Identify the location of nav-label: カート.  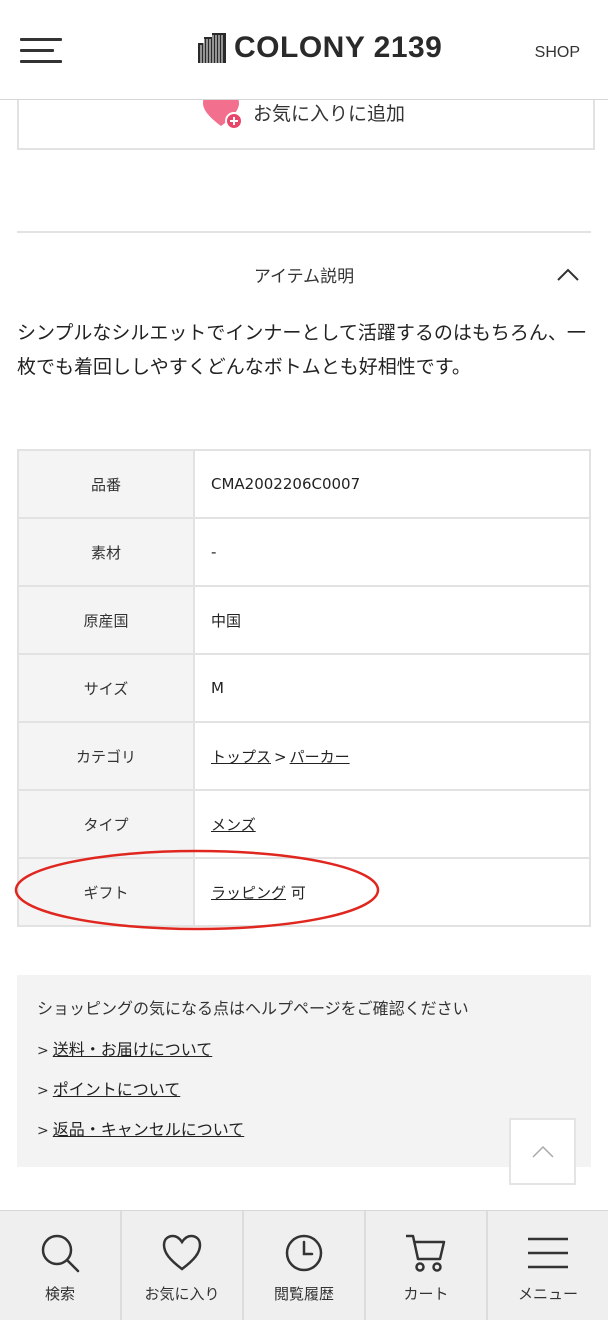
(426, 1294).